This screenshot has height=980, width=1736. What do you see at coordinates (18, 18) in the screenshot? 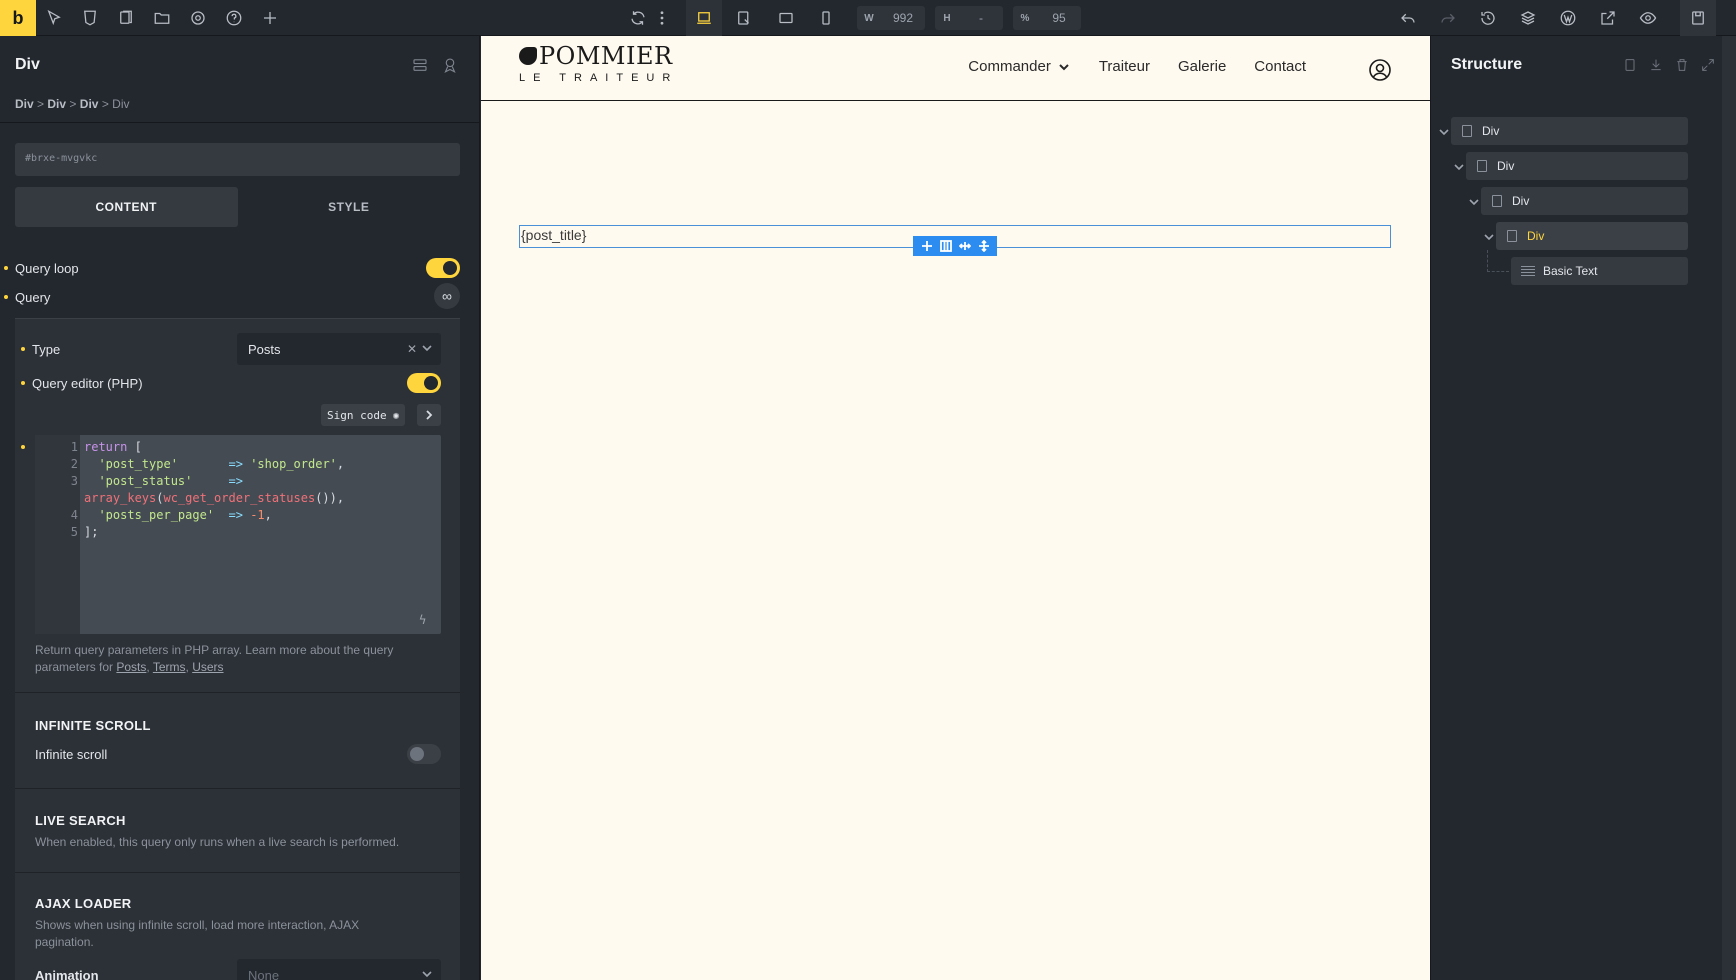
I see `bricks-logo-button: b` at bounding box center [18, 18].